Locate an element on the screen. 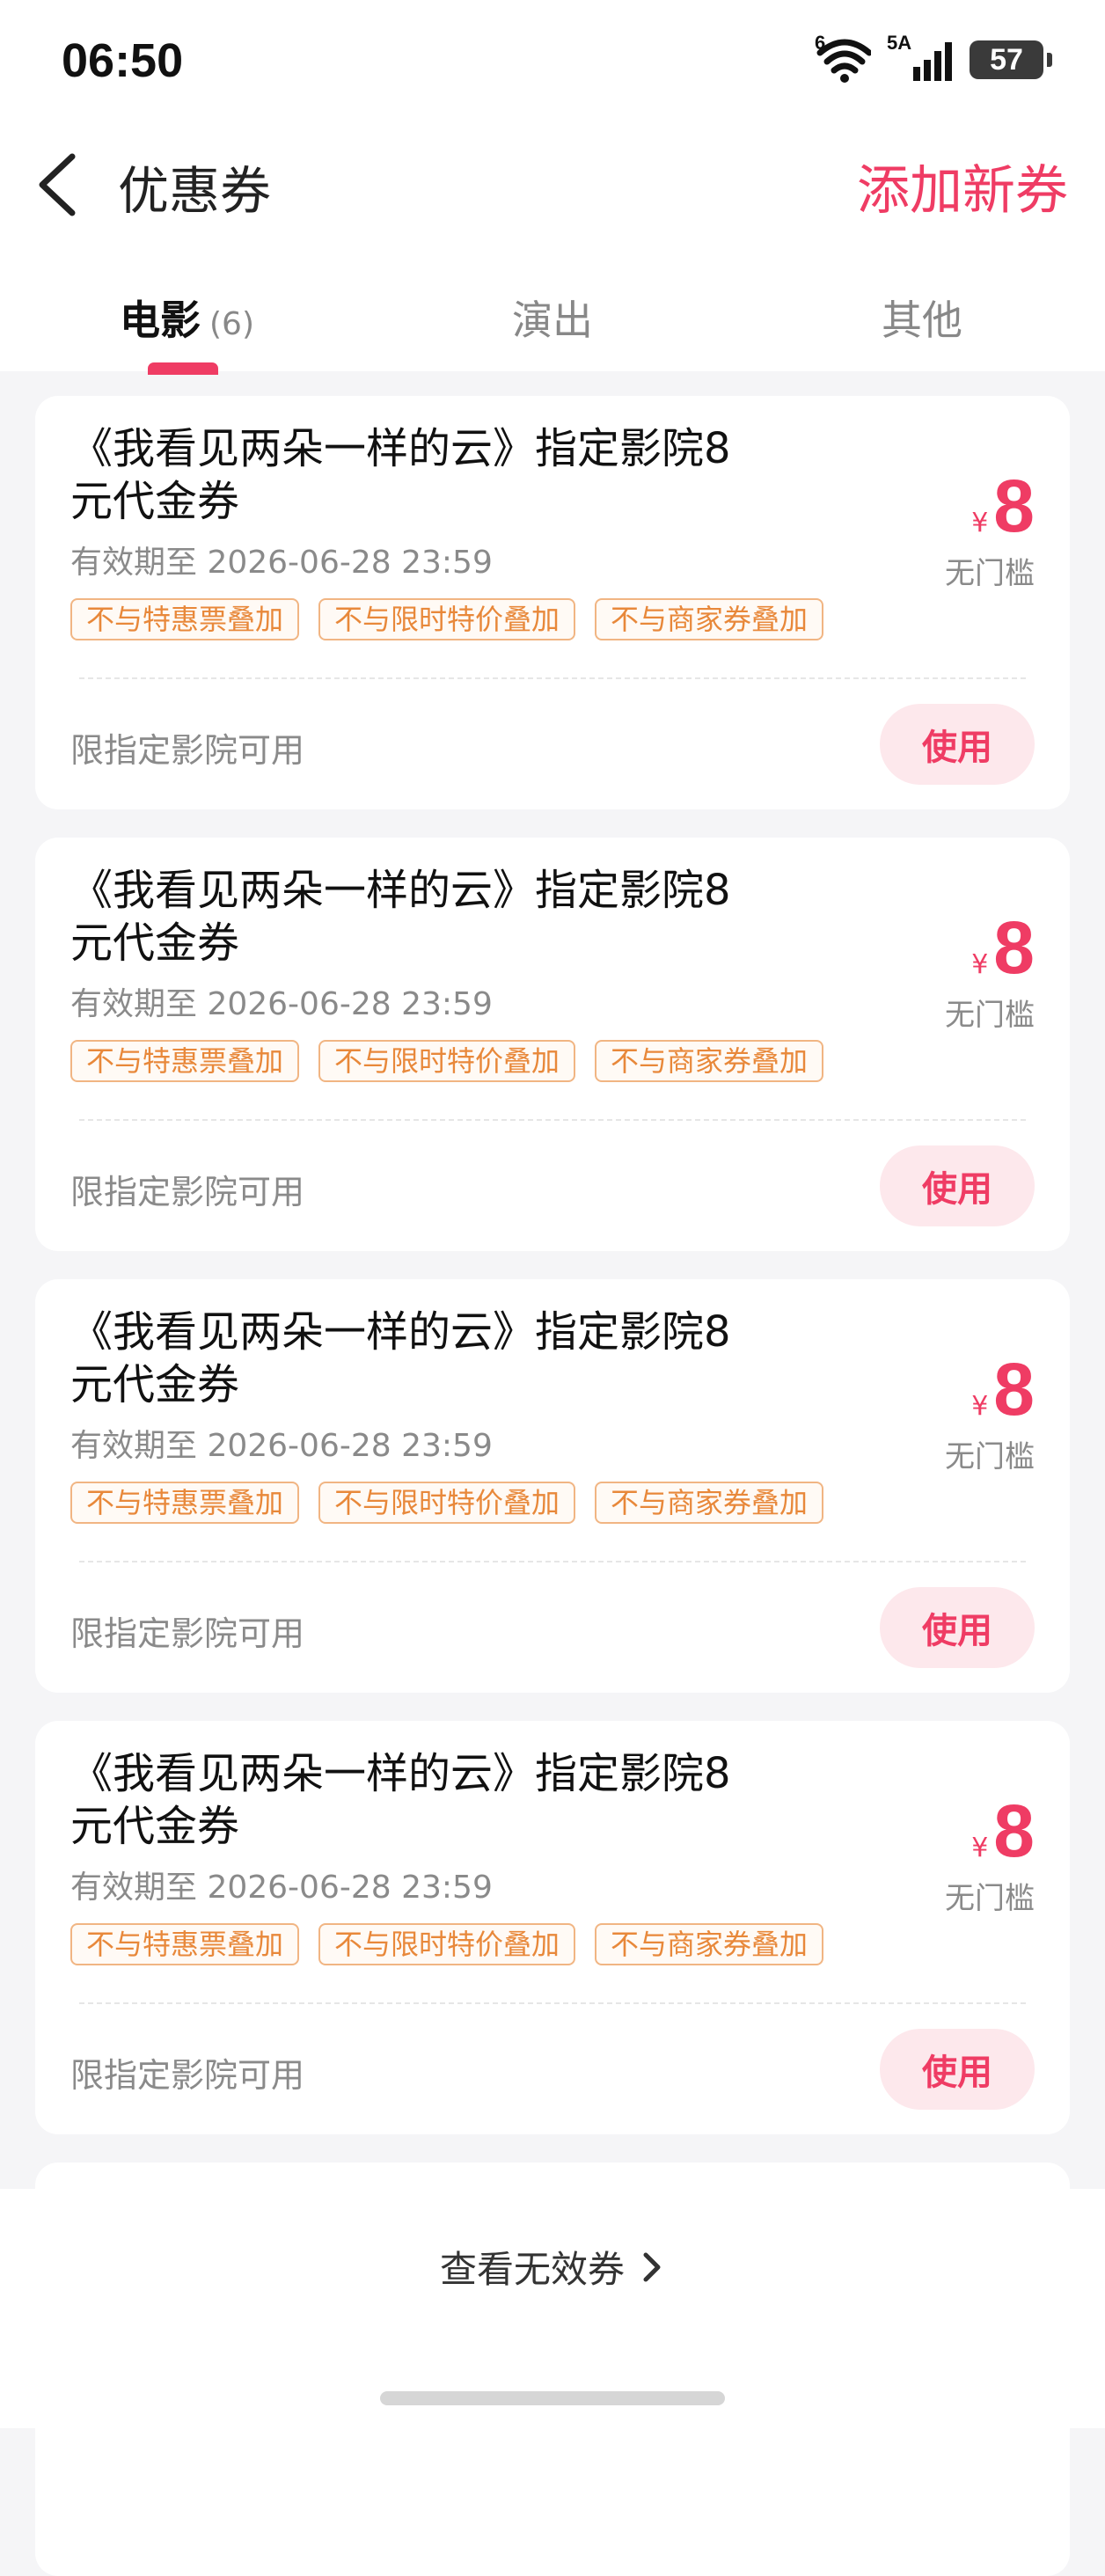 The height and width of the screenshot is (2576, 1105). status-time: 06:50 is located at coordinates (123, 60).